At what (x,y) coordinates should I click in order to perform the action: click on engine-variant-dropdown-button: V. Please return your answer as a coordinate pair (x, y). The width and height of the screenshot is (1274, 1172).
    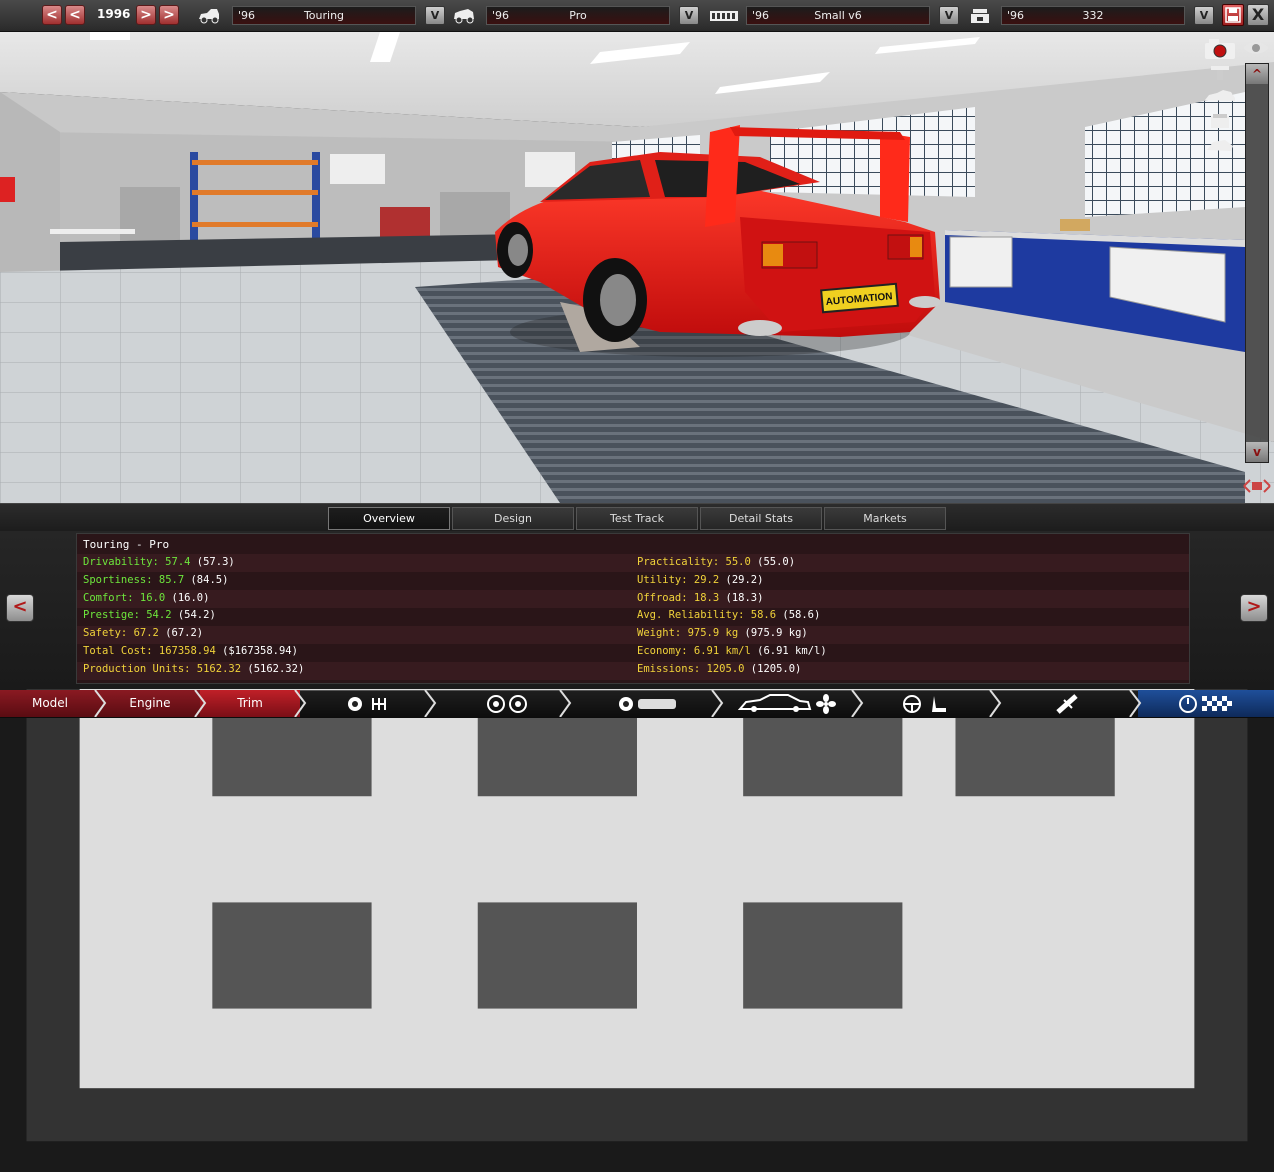
    Looking at the image, I should click on (1204, 15).